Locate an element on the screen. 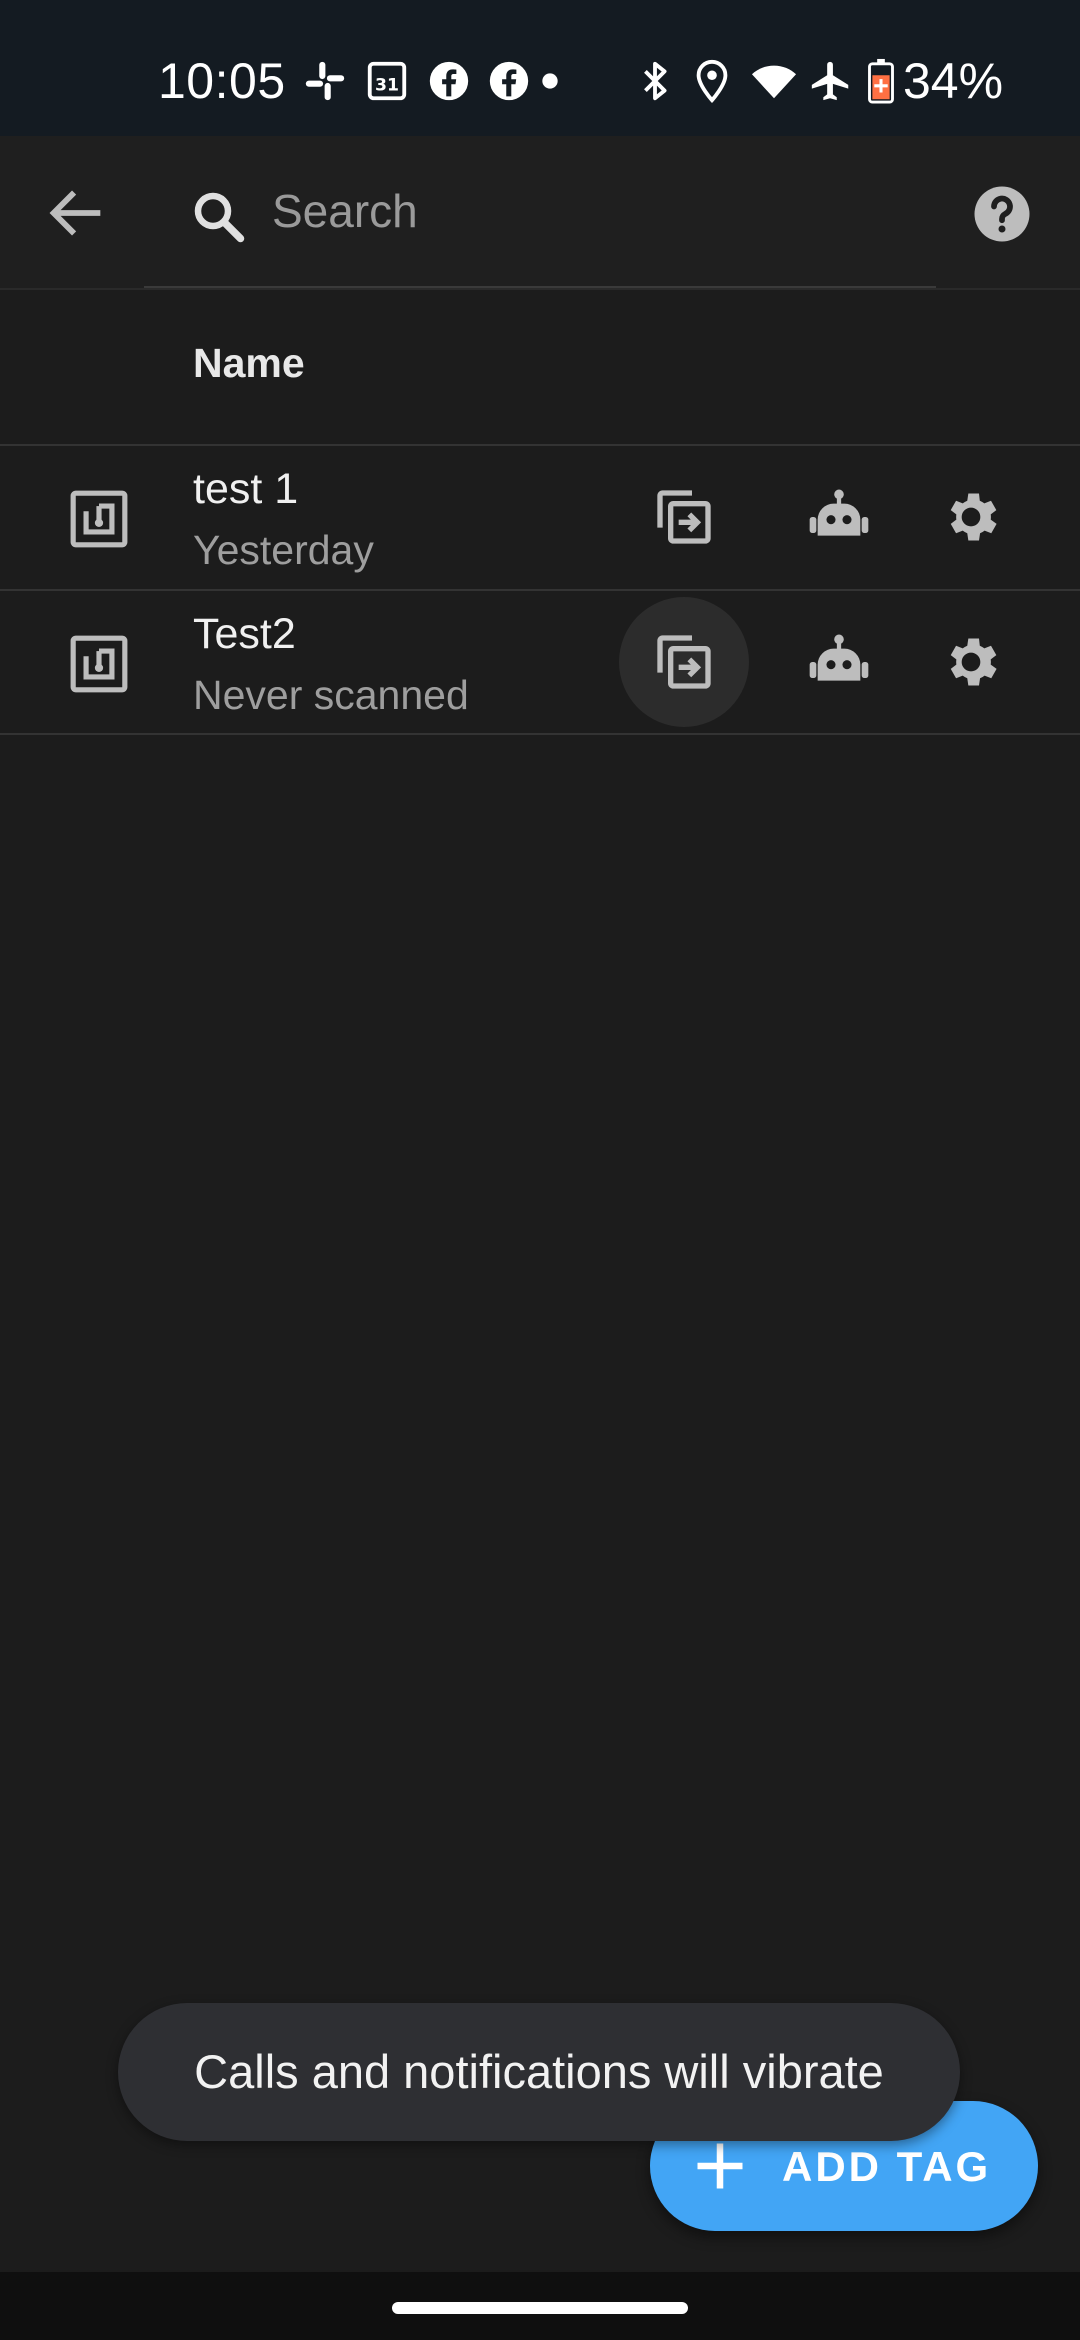 The image size is (1080, 2340). tag-name: test 1 is located at coordinates (246, 489).